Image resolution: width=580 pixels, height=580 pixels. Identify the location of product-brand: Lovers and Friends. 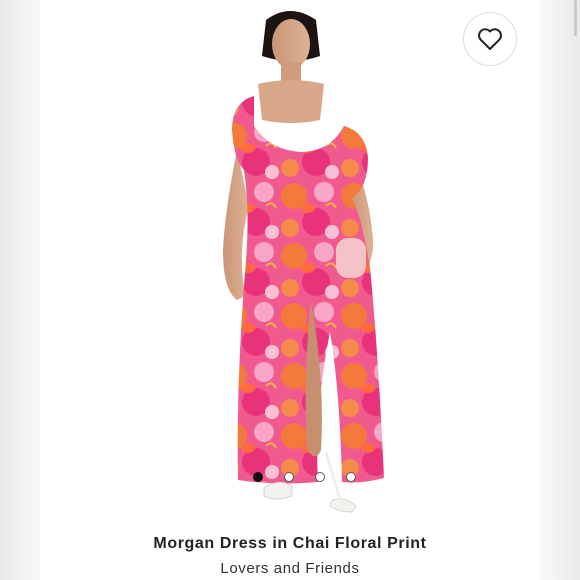
(290, 568).